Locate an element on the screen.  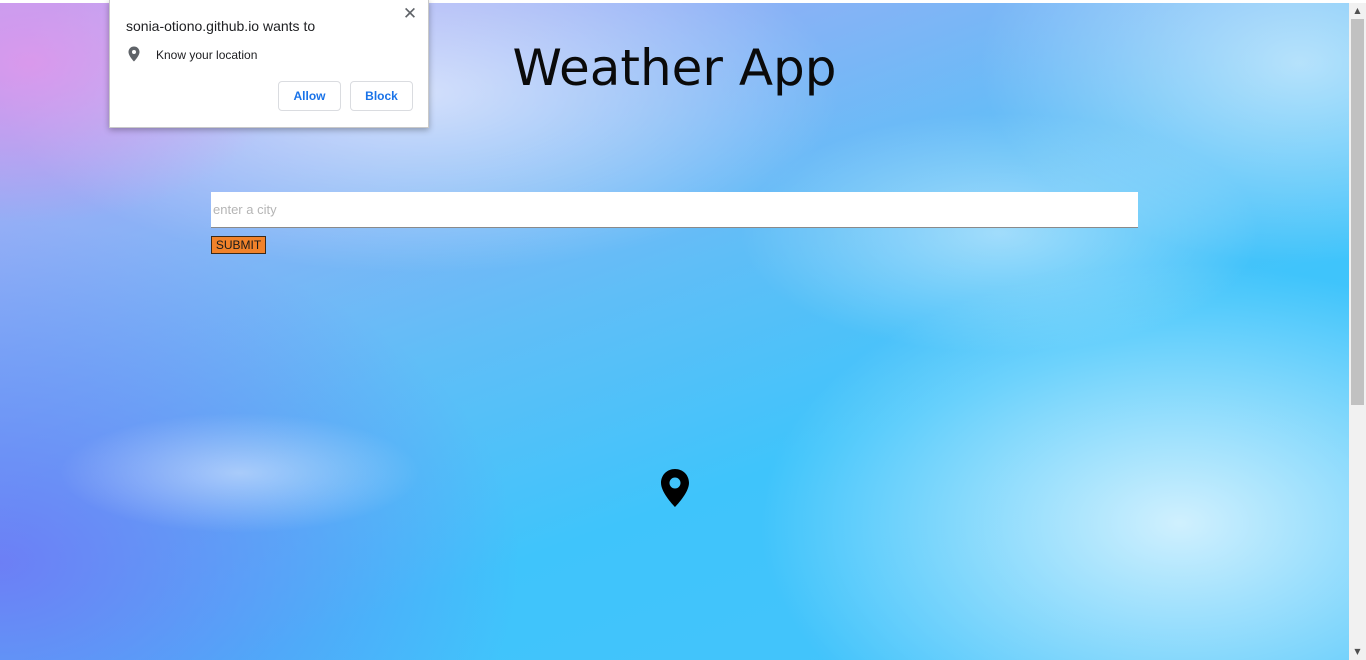
location-pin-icon is located at coordinates (134, 54).